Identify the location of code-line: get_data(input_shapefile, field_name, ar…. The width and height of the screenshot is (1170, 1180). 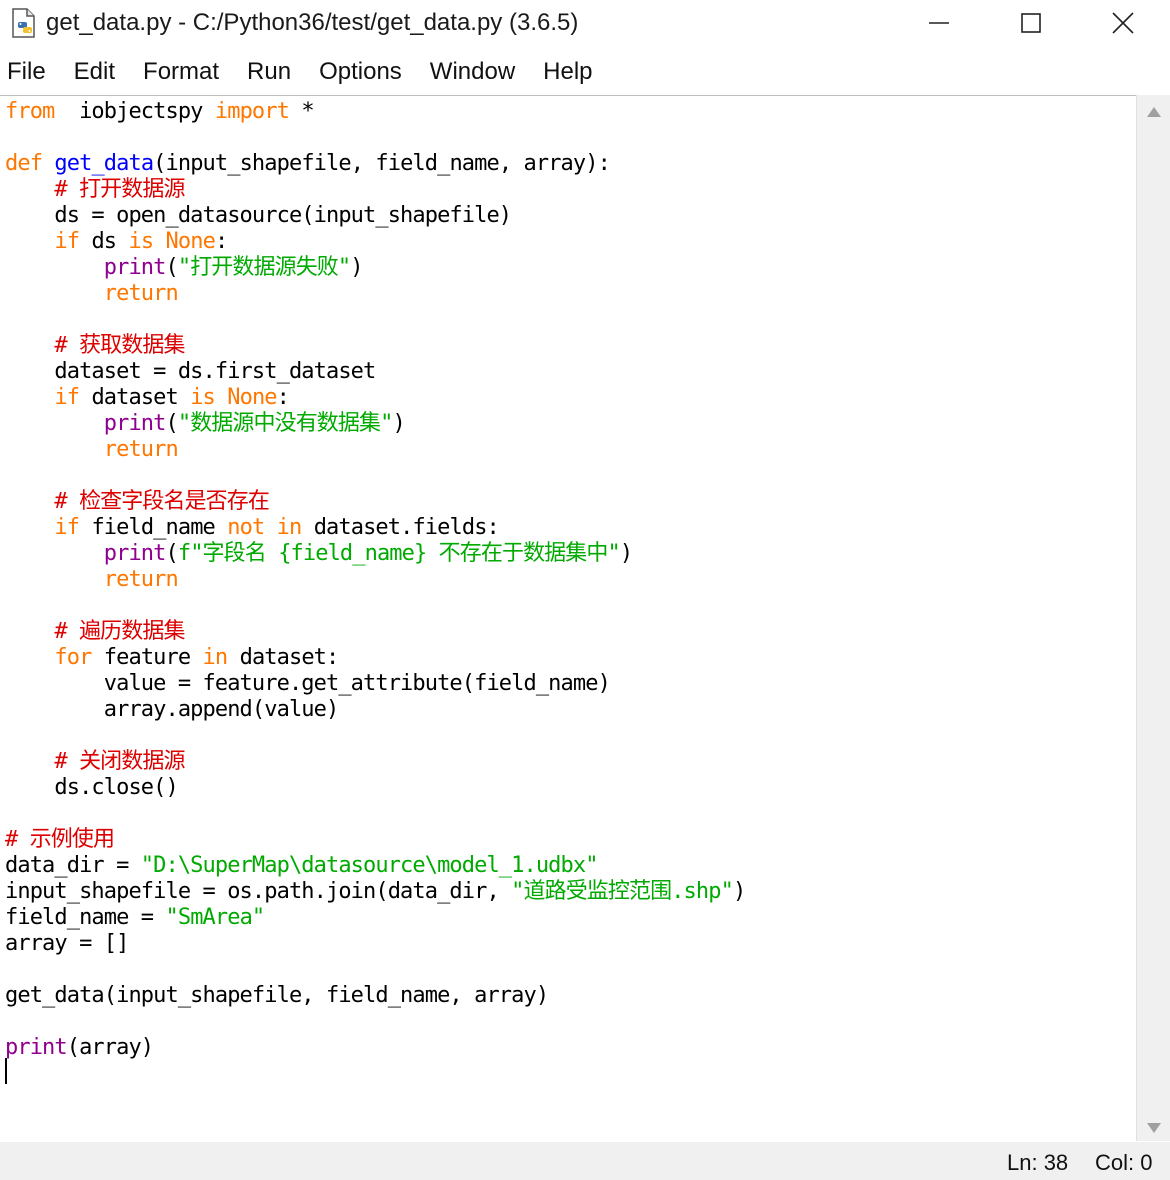
(375, 996).